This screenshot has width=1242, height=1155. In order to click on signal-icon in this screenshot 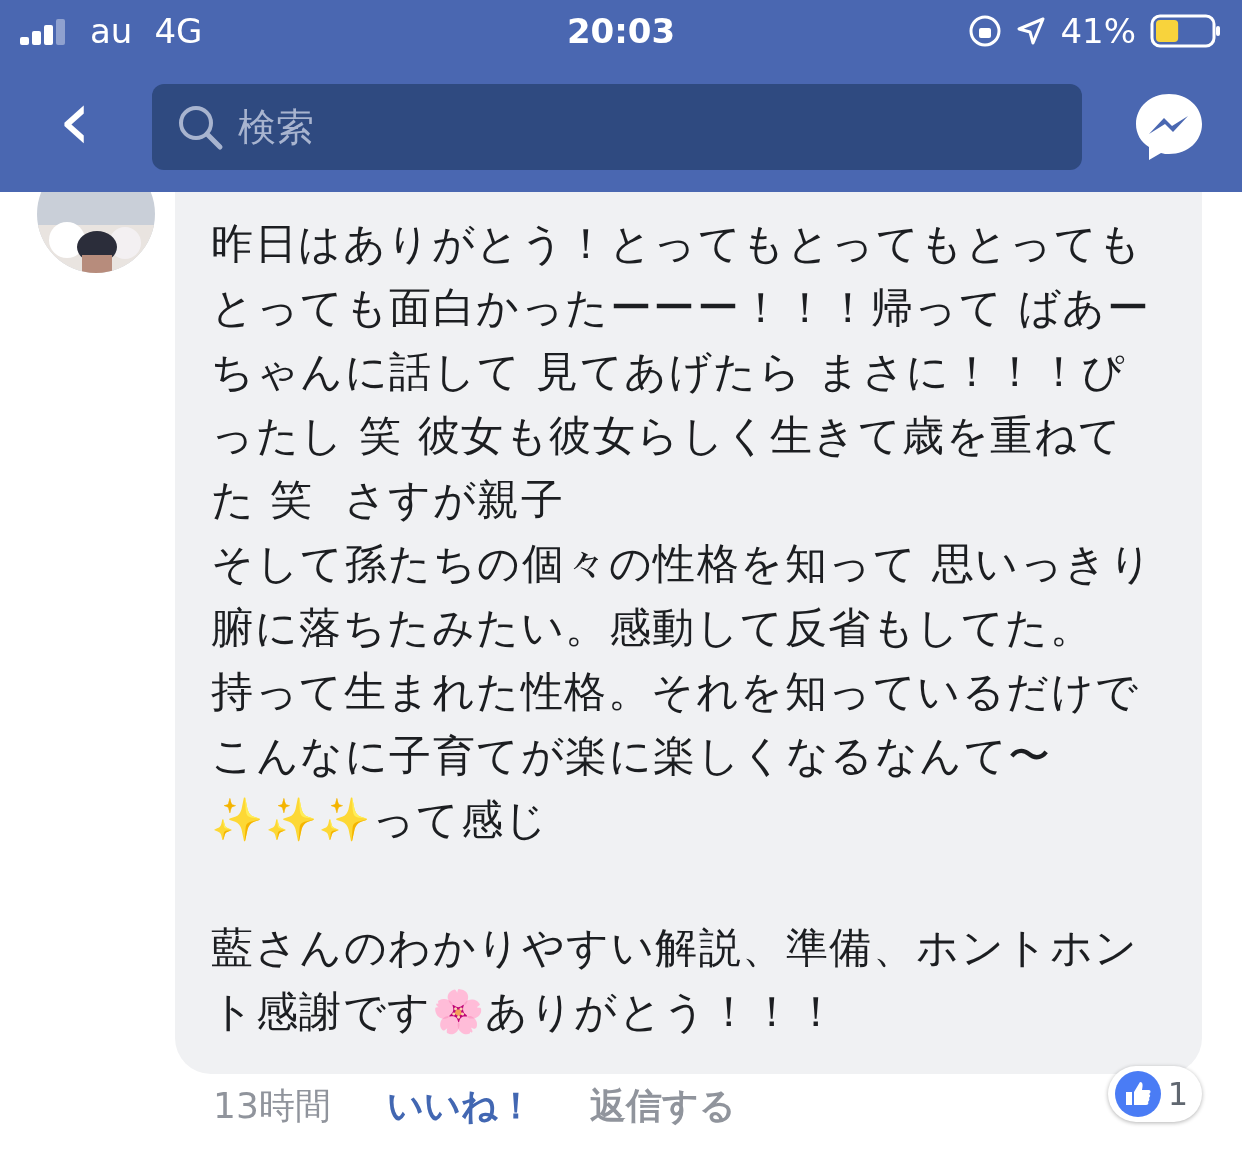, I will do `click(44, 31)`.